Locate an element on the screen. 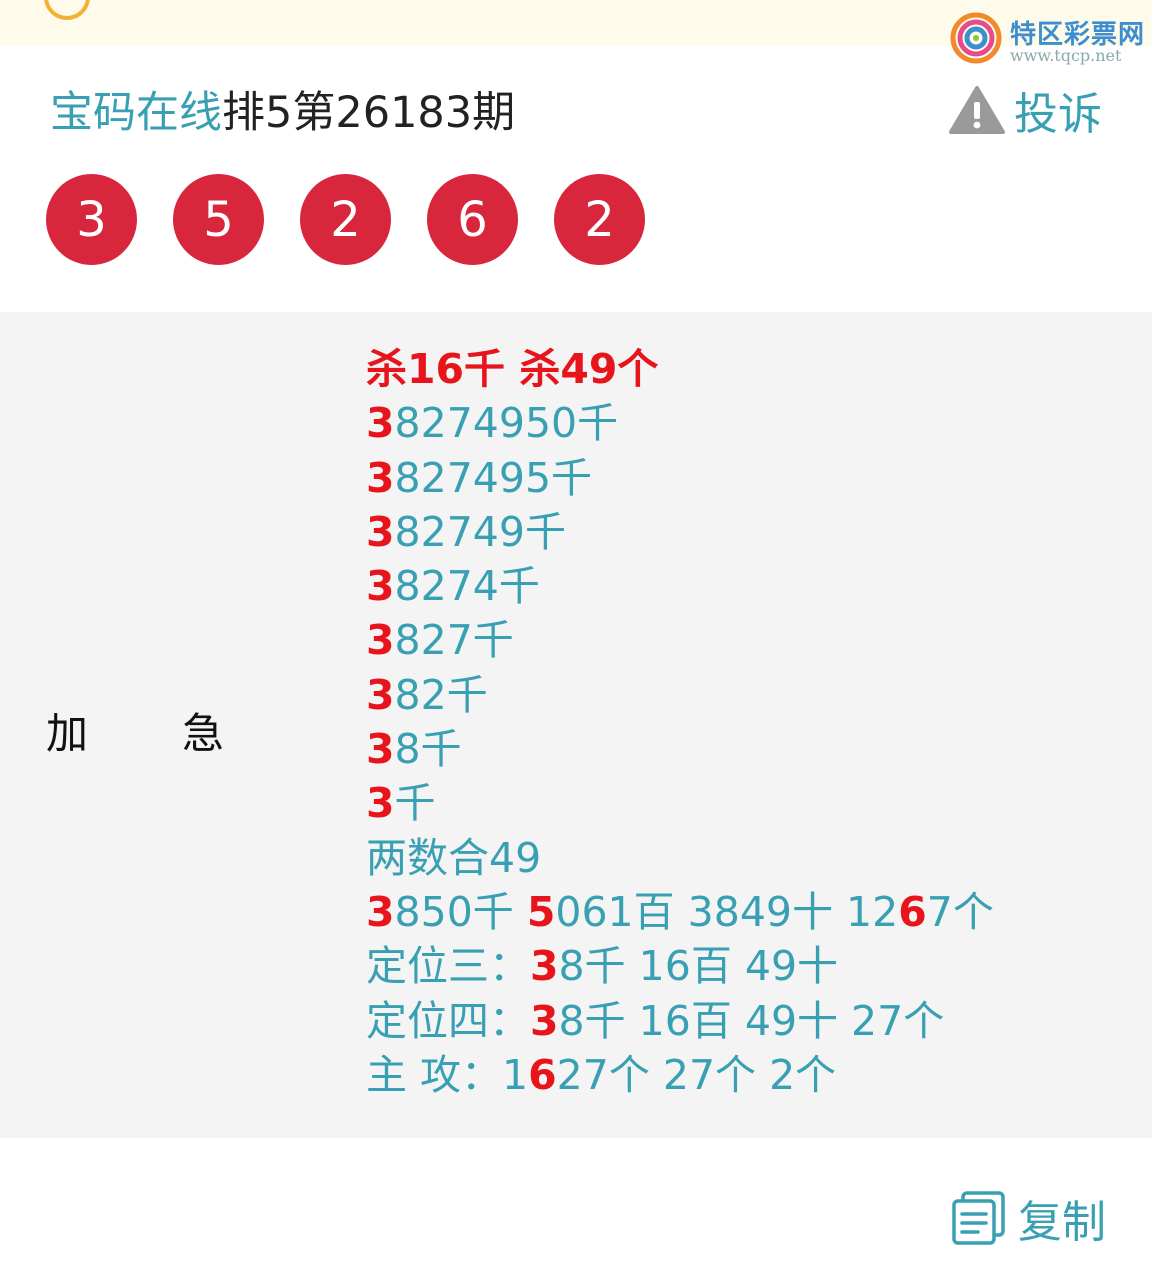  number-ball: 6 is located at coordinates (472, 219).